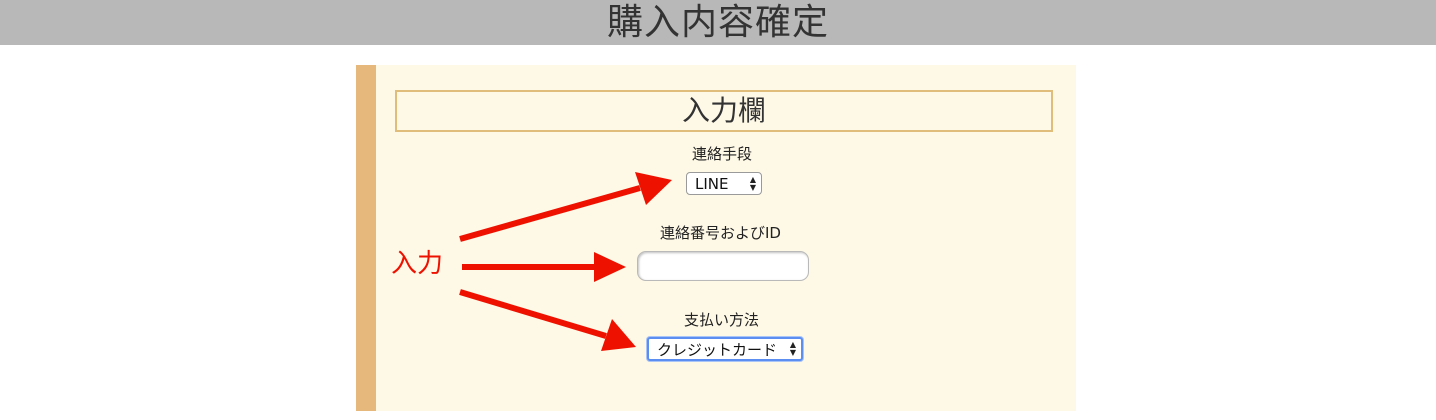  I want to click on section-header: 入力欄, so click(724, 111).